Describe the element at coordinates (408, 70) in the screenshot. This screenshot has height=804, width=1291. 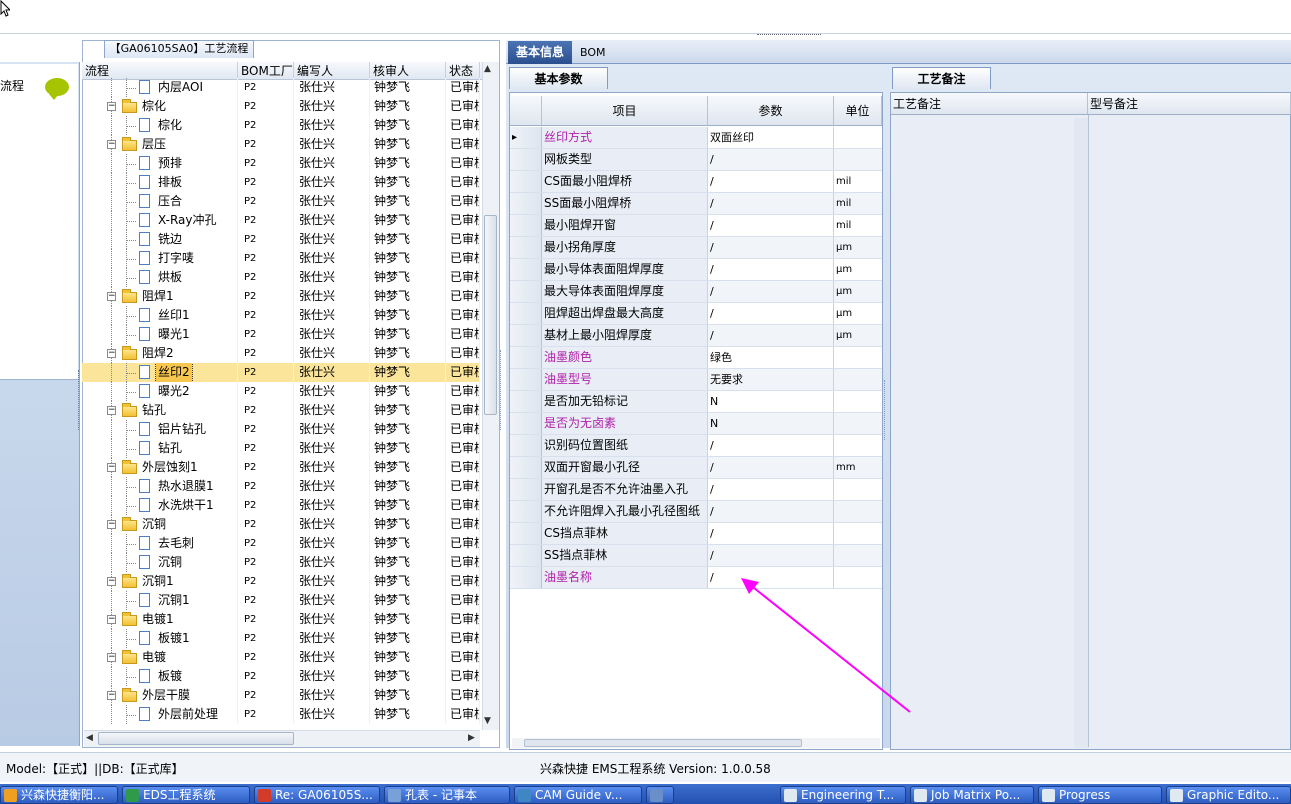
I see `col-header-reviewer: 核审人` at that location.